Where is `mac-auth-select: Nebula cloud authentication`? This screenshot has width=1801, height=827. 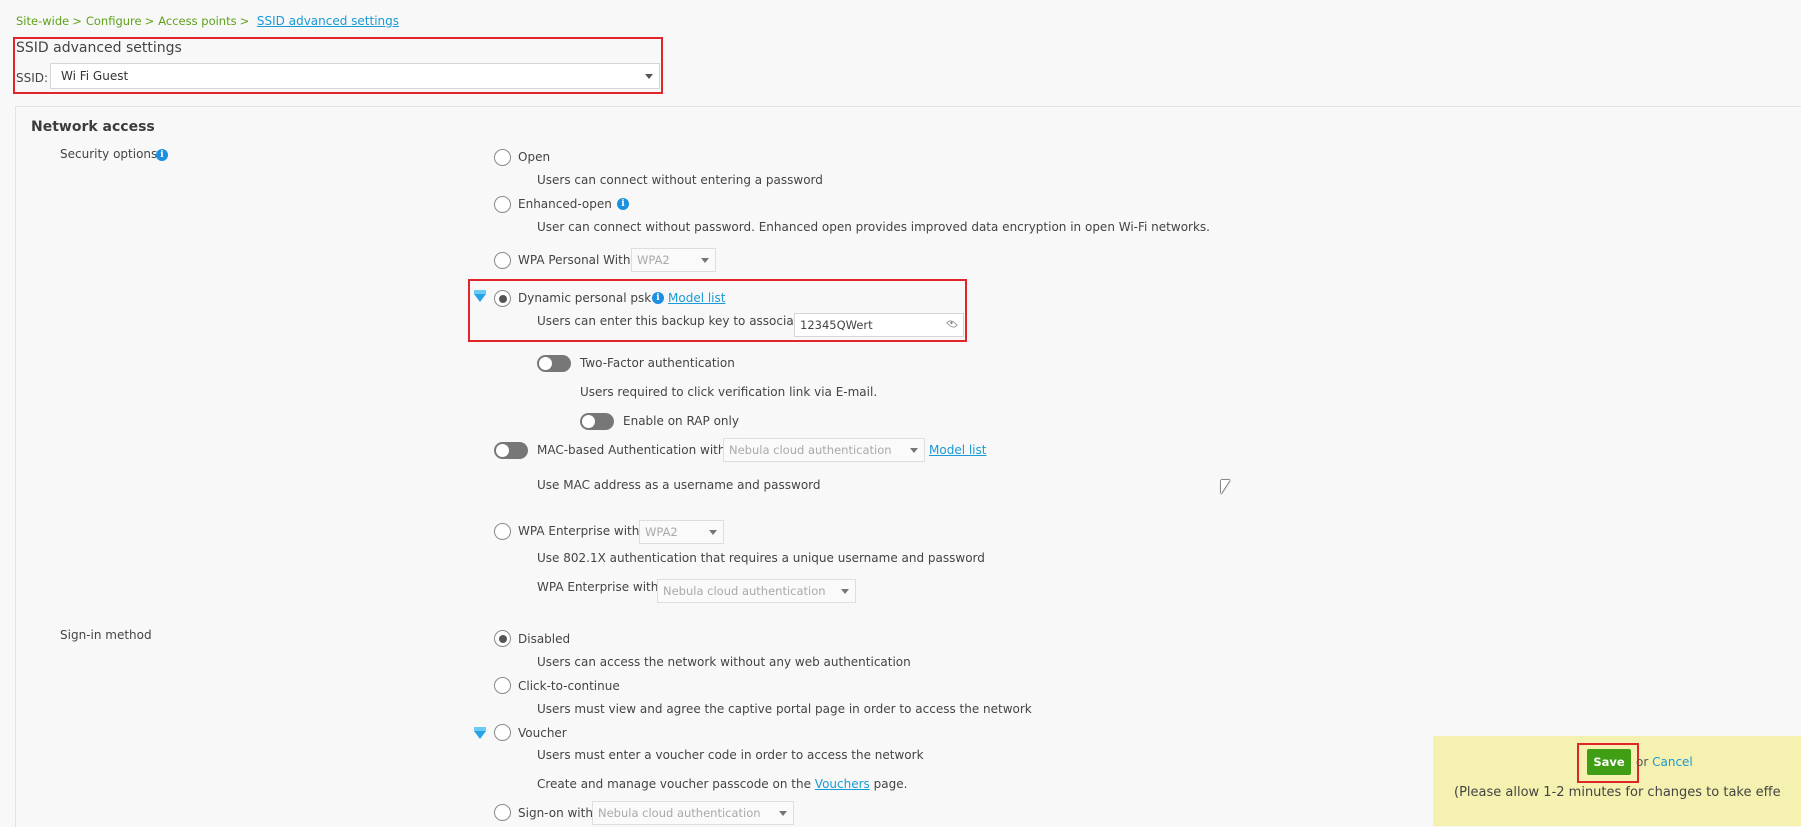 mac-auth-select: Nebula cloud authentication is located at coordinates (824, 450).